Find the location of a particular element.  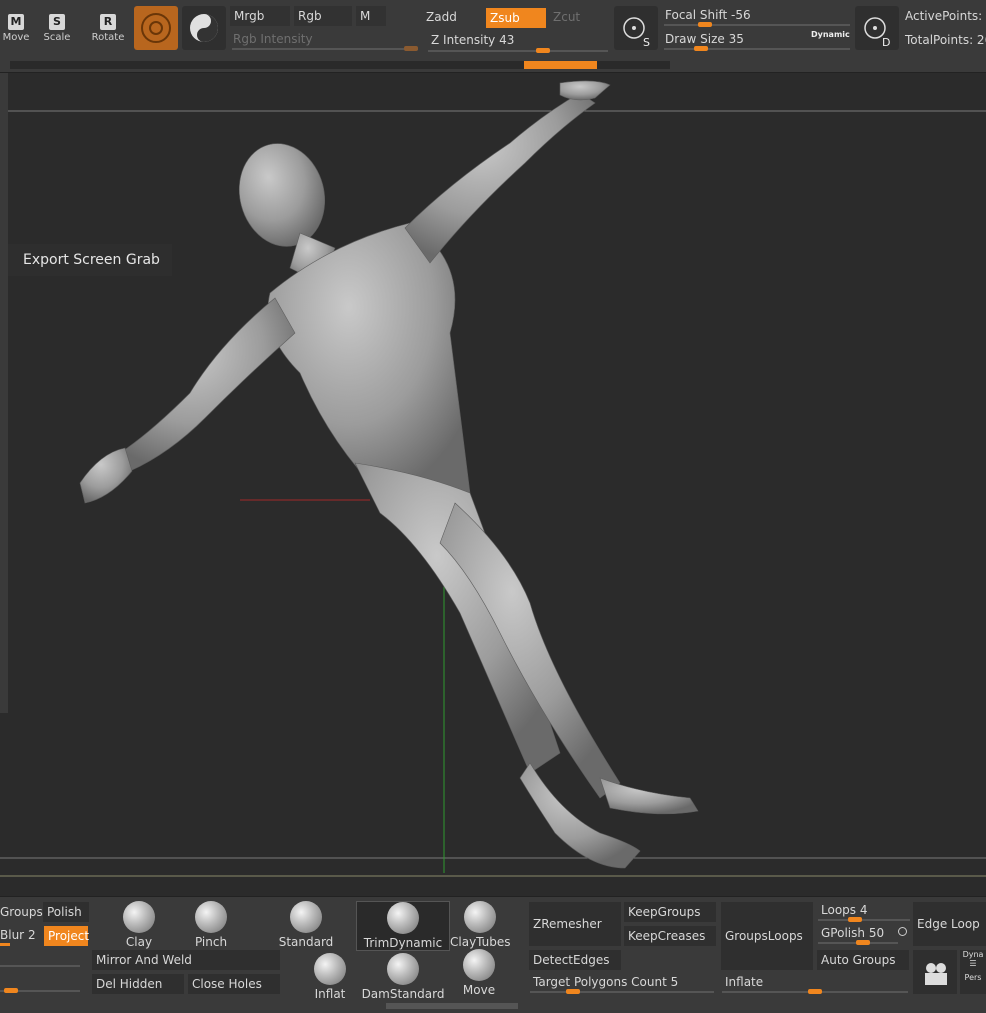

z-intensity-label: Z Intensity 43 is located at coordinates (473, 40).